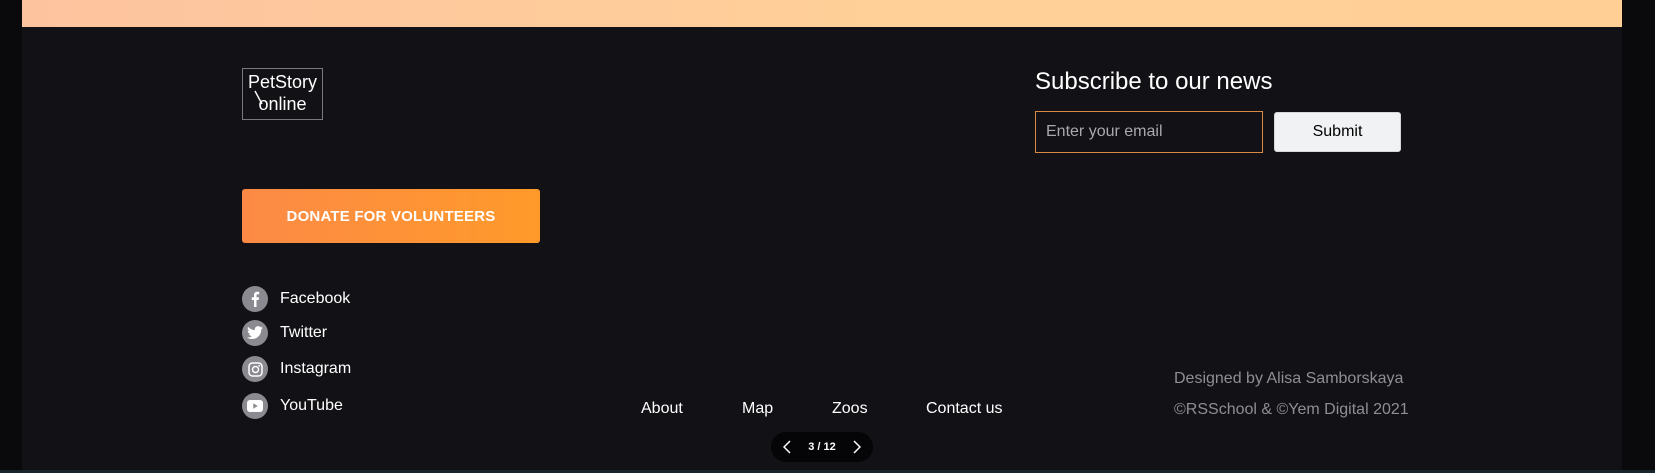  I want to click on social-link-facebook: Facebook, so click(296, 299).